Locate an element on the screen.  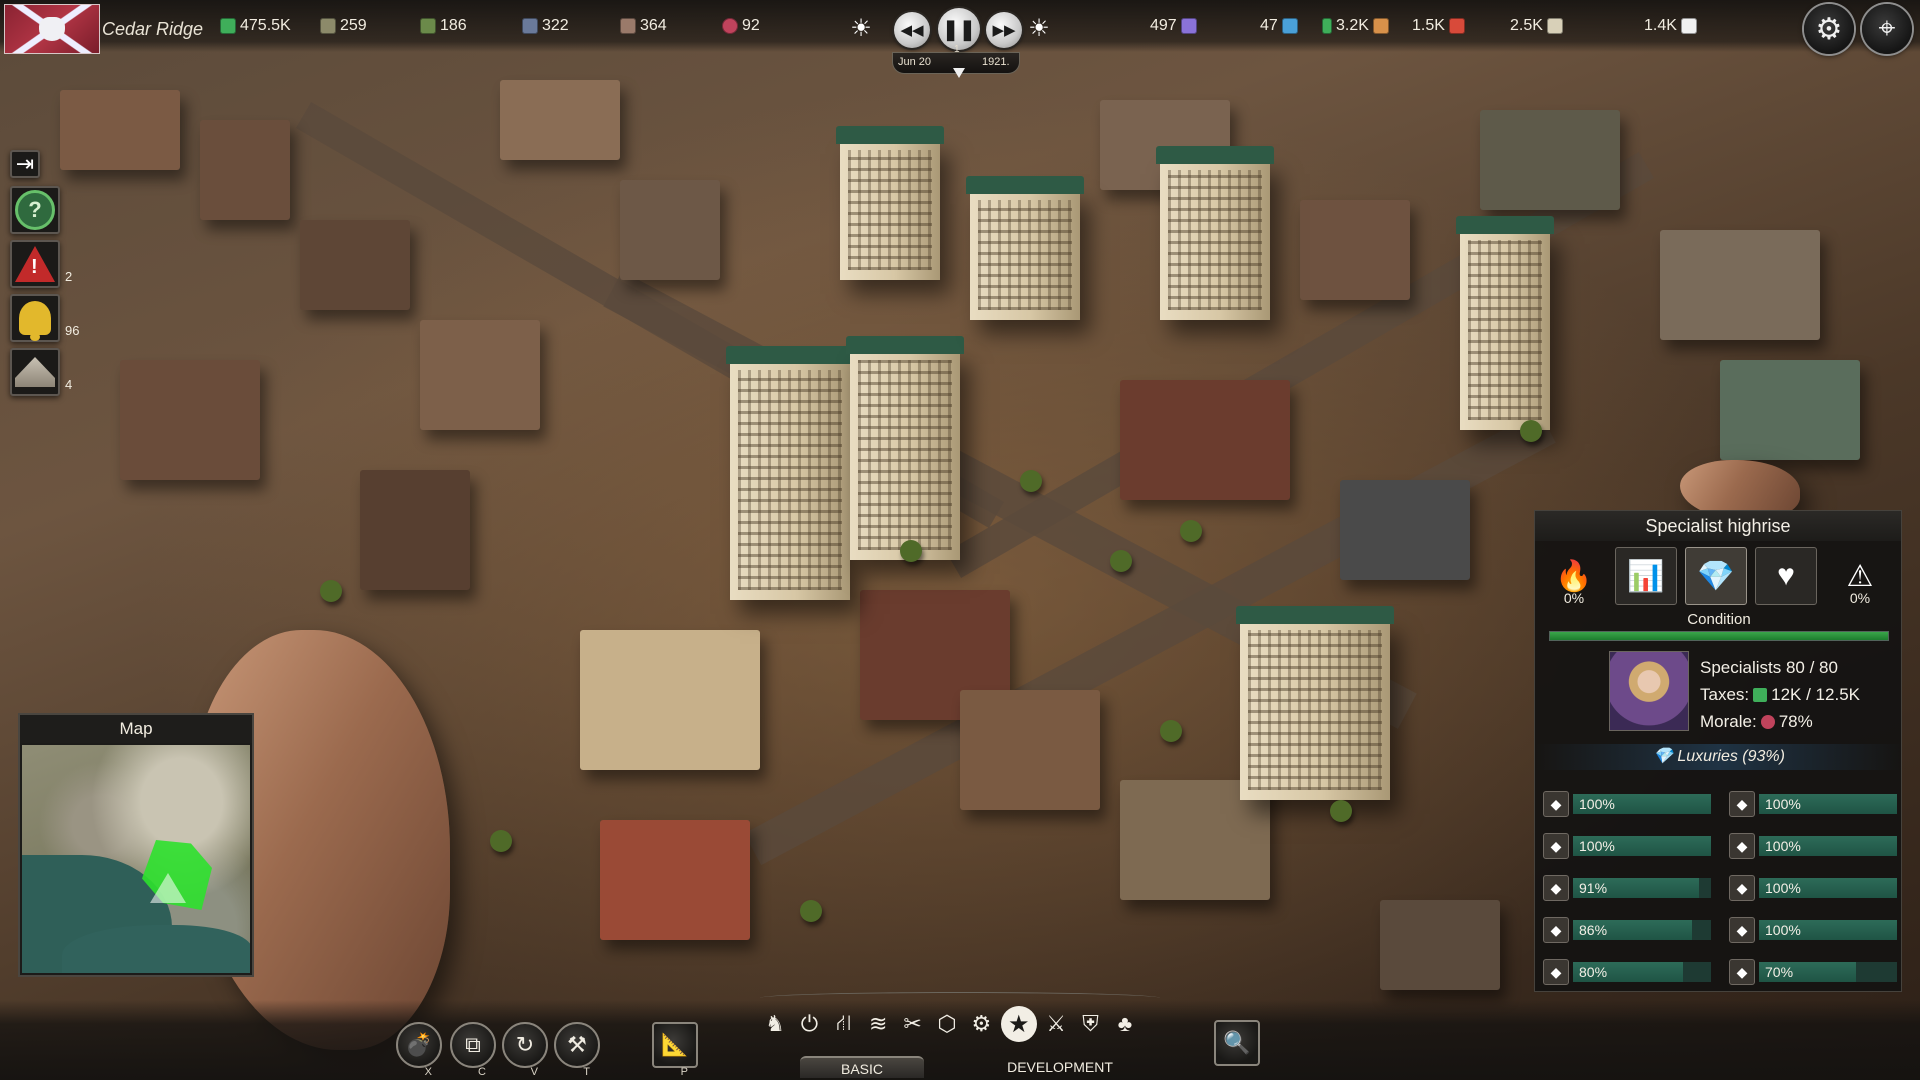
category-special: ★ is located at coordinates (1018, 1024).